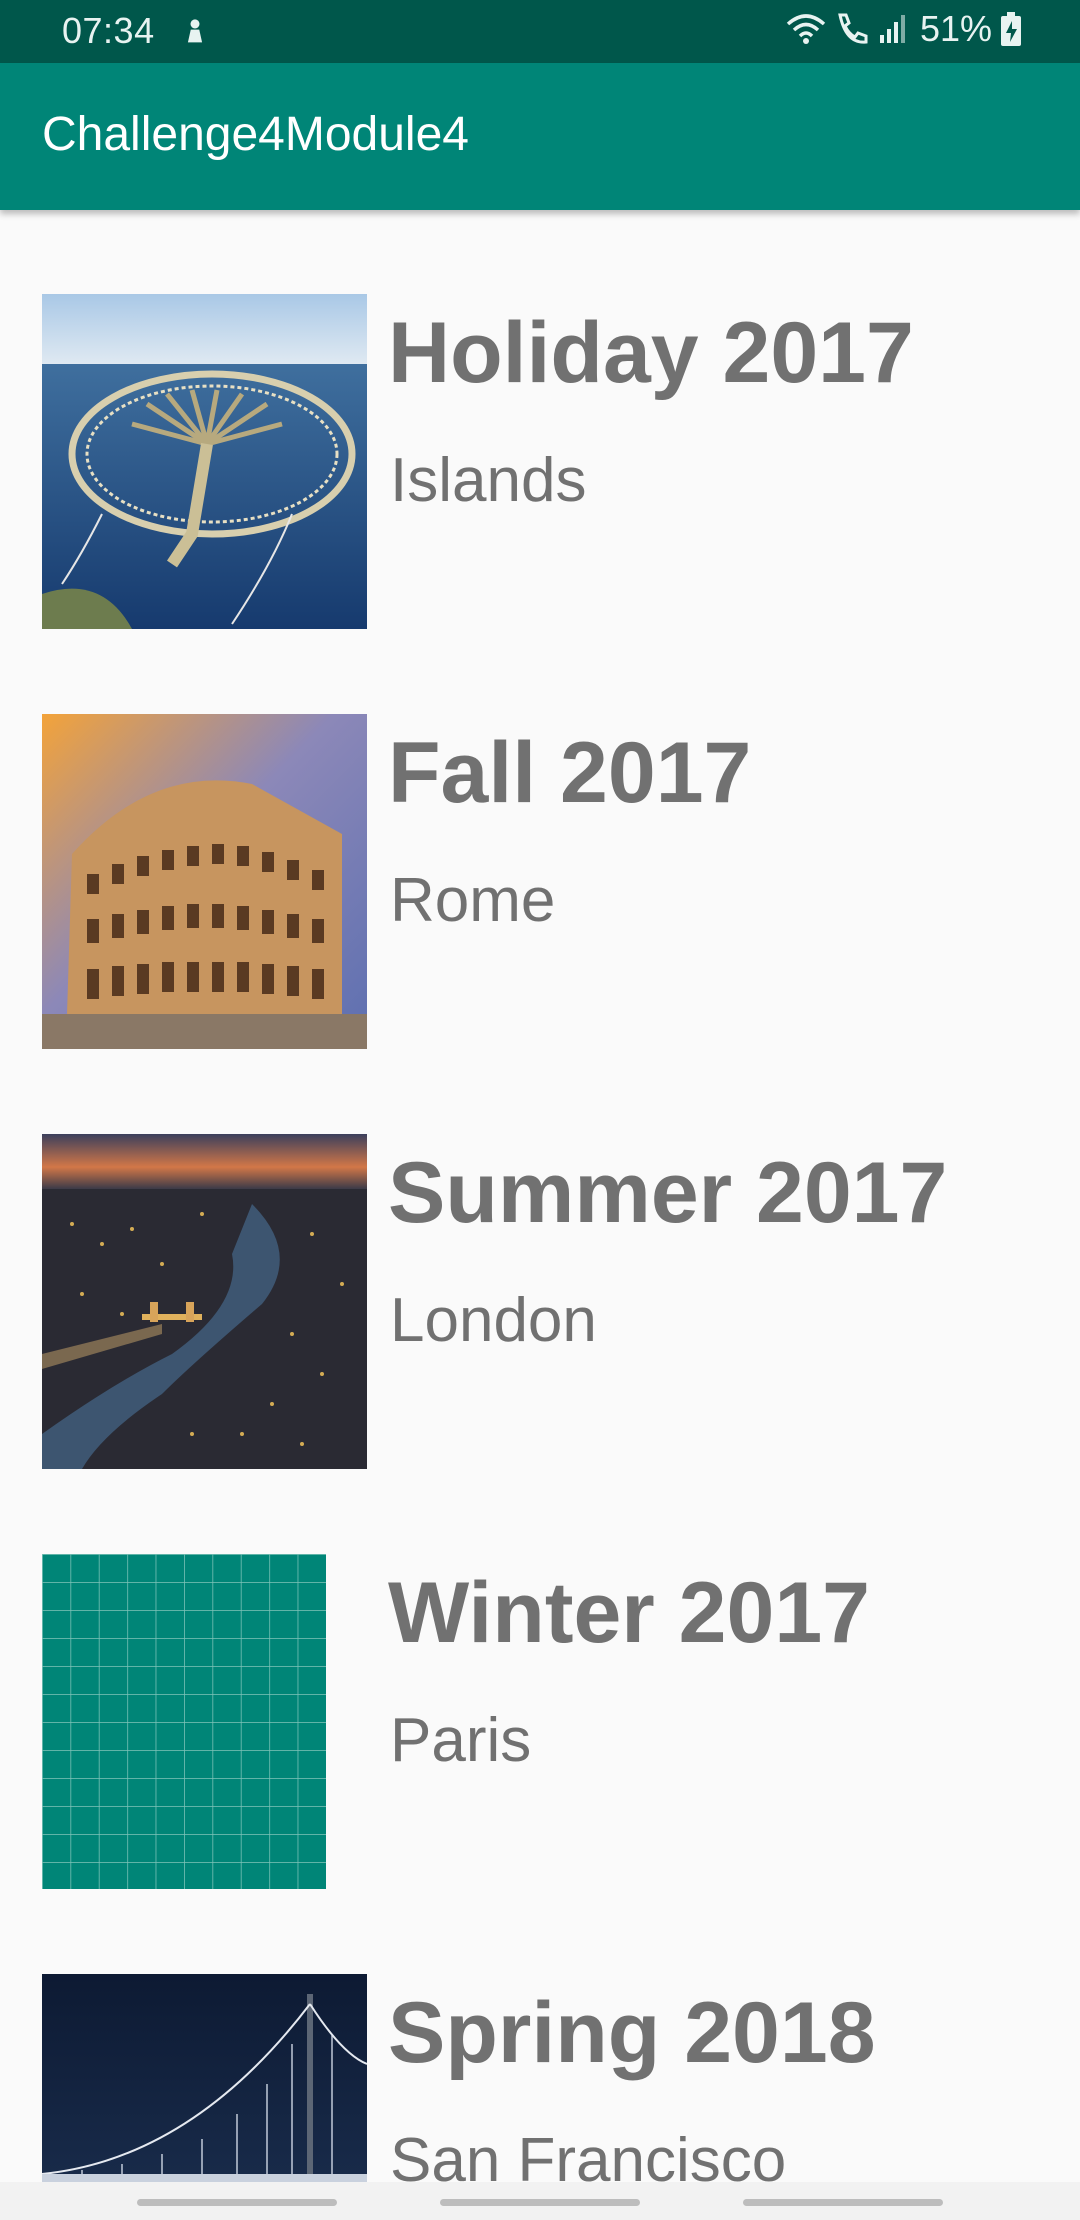 Image resolution: width=1080 pixels, height=2220 pixels. What do you see at coordinates (108, 30) in the screenshot?
I see `status-time: 07:34` at bounding box center [108, 30].